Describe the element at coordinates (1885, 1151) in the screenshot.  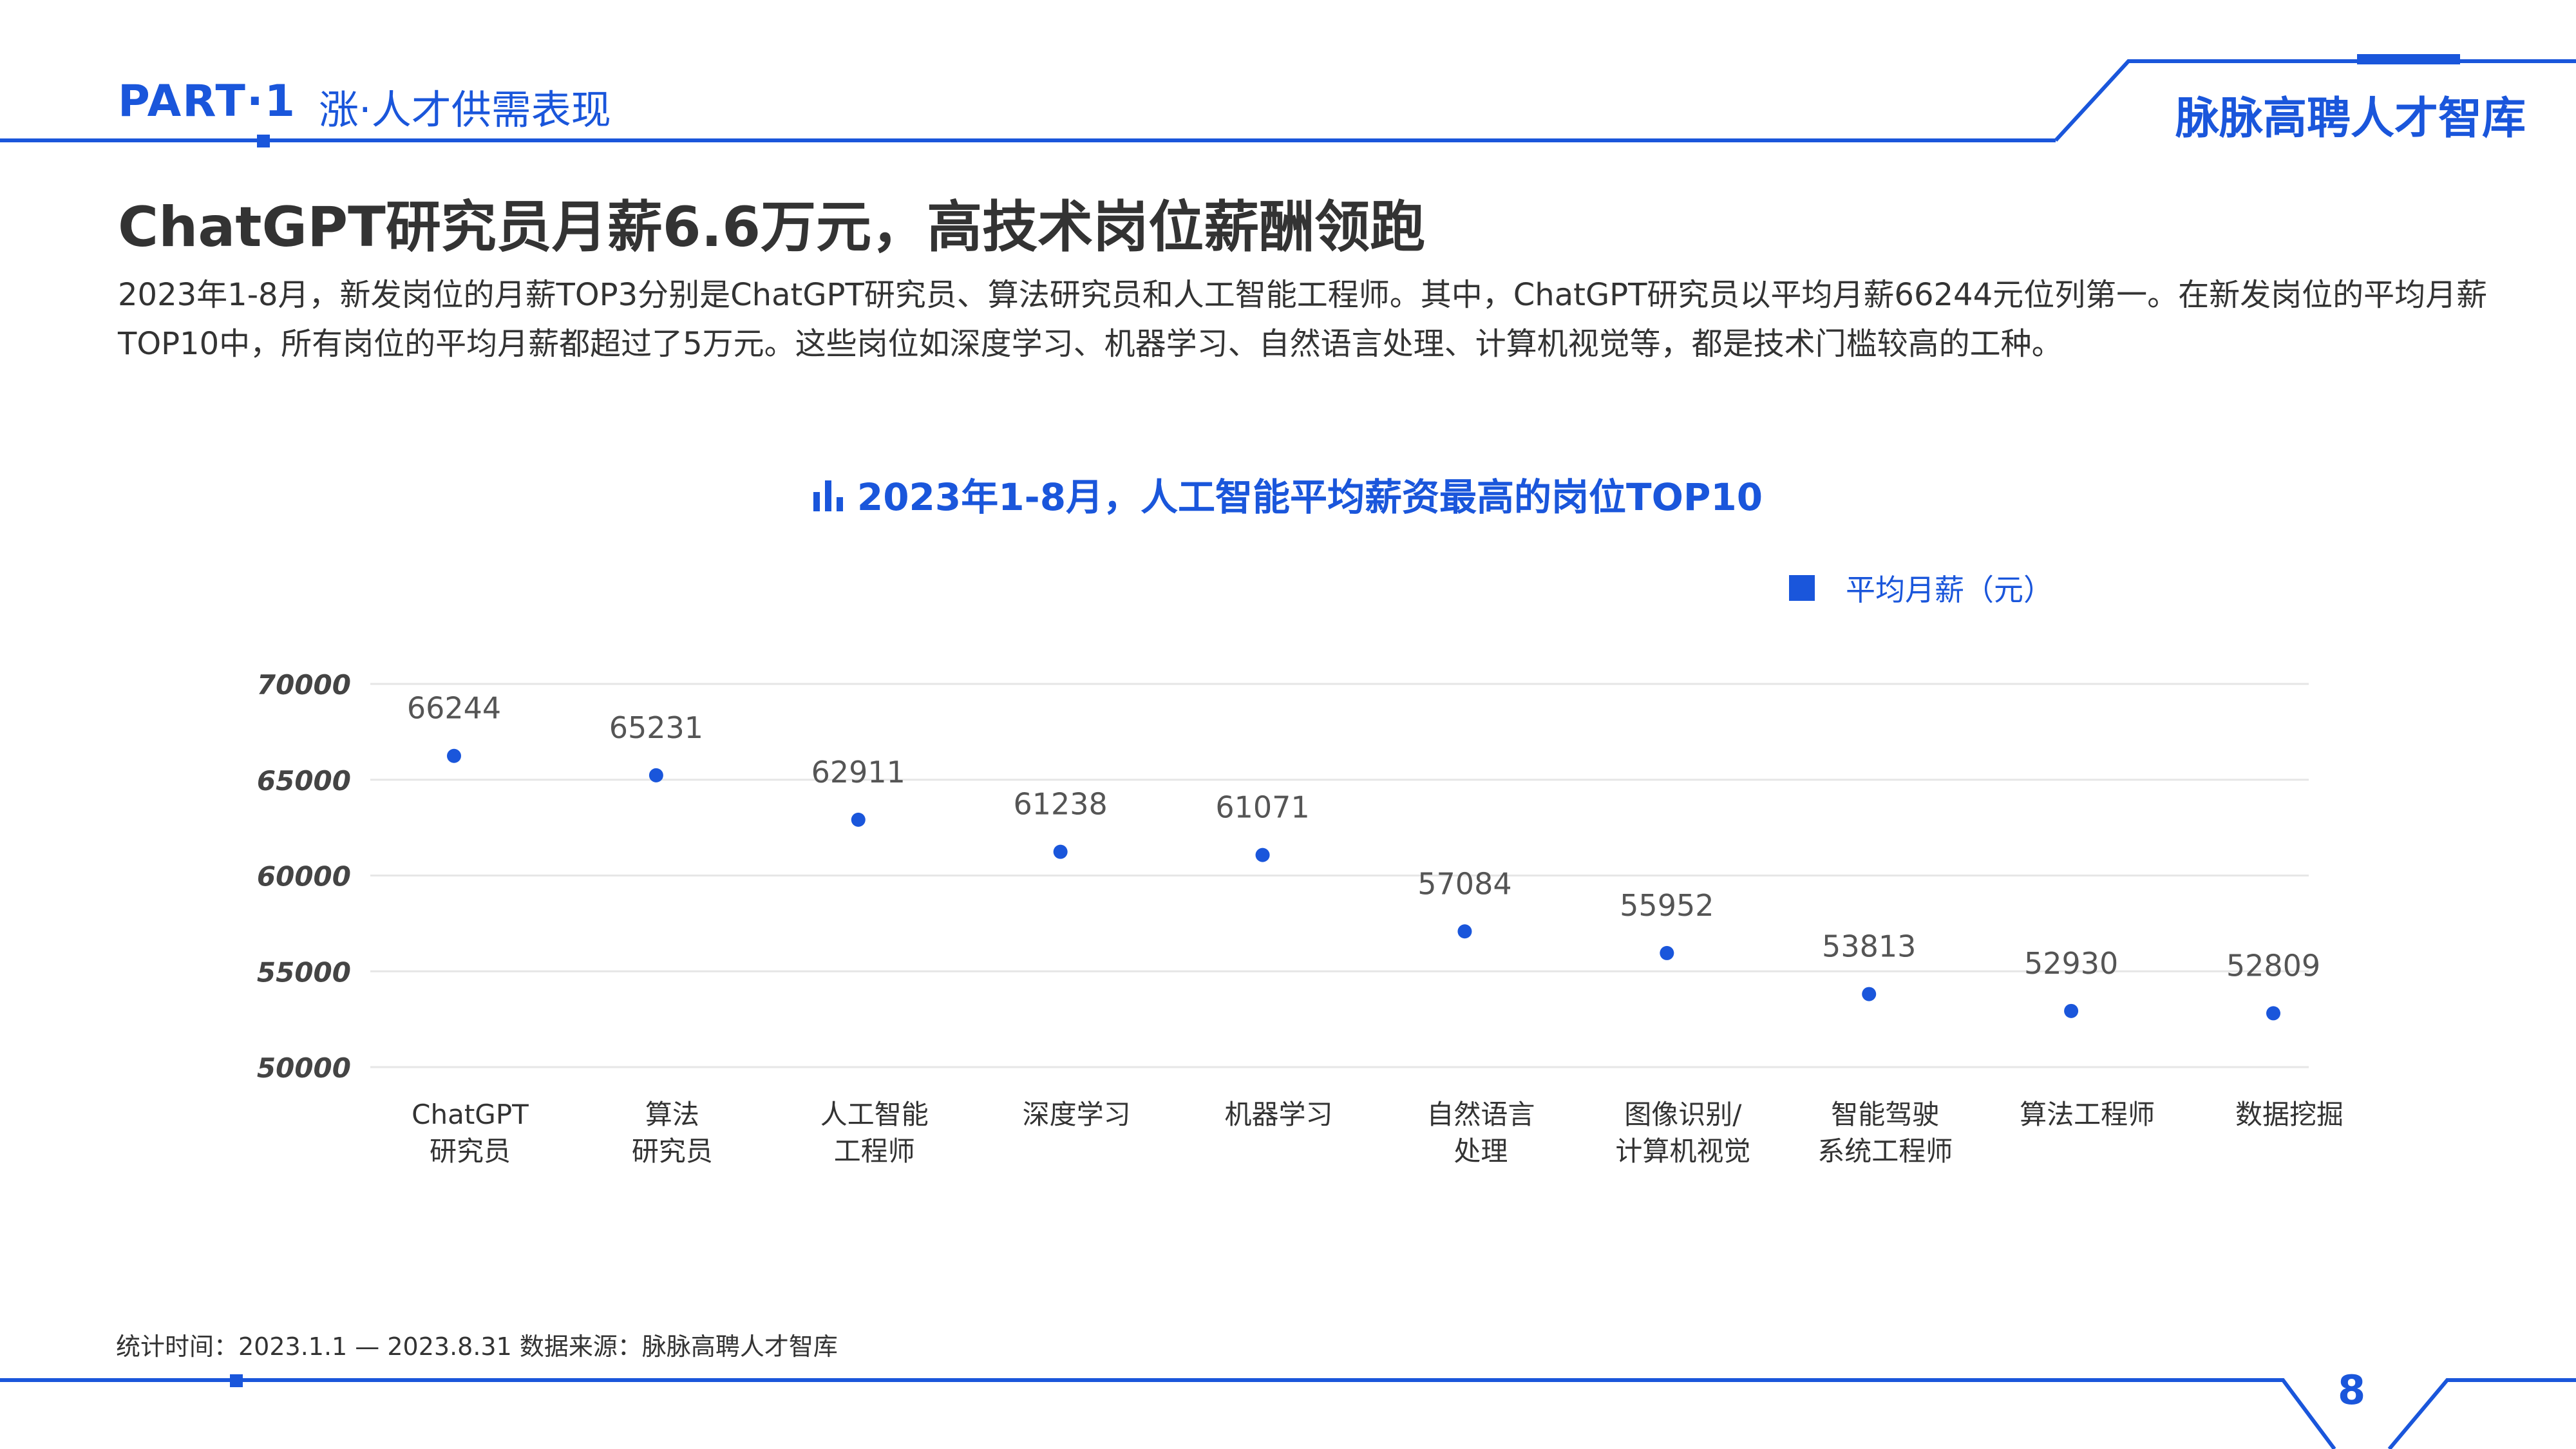
I see `x-tick-label: 系统工程师` at that location.